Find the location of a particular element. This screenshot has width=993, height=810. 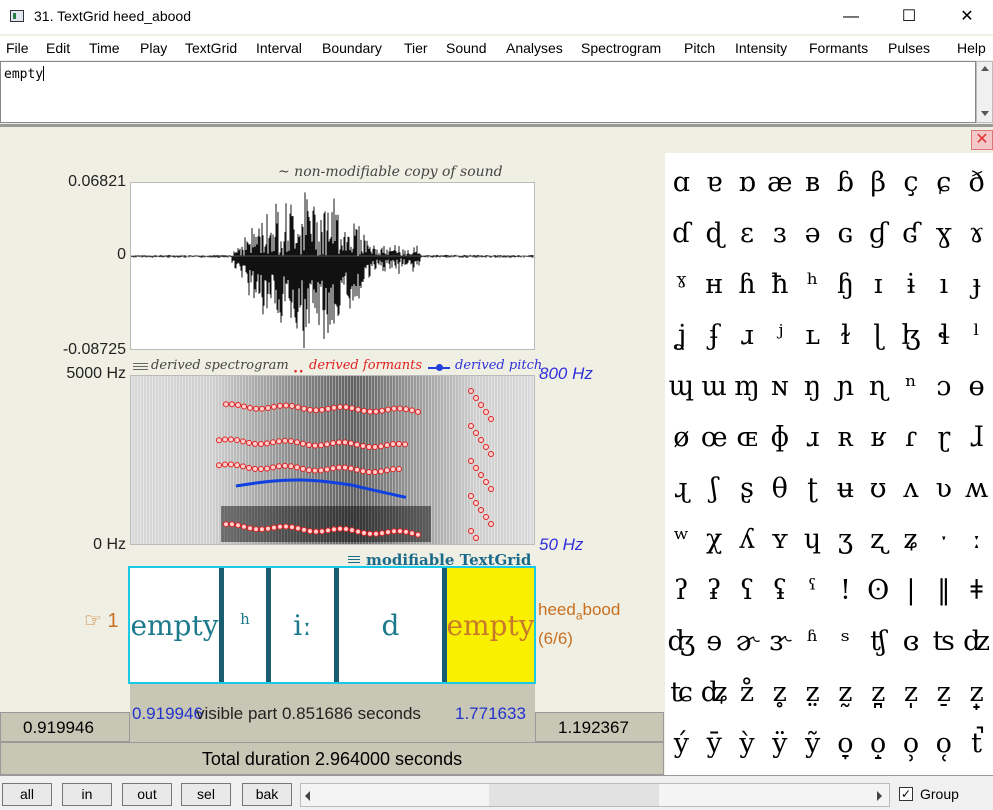

ipa-symbol: z̊ is located at coordinates (747, 692).